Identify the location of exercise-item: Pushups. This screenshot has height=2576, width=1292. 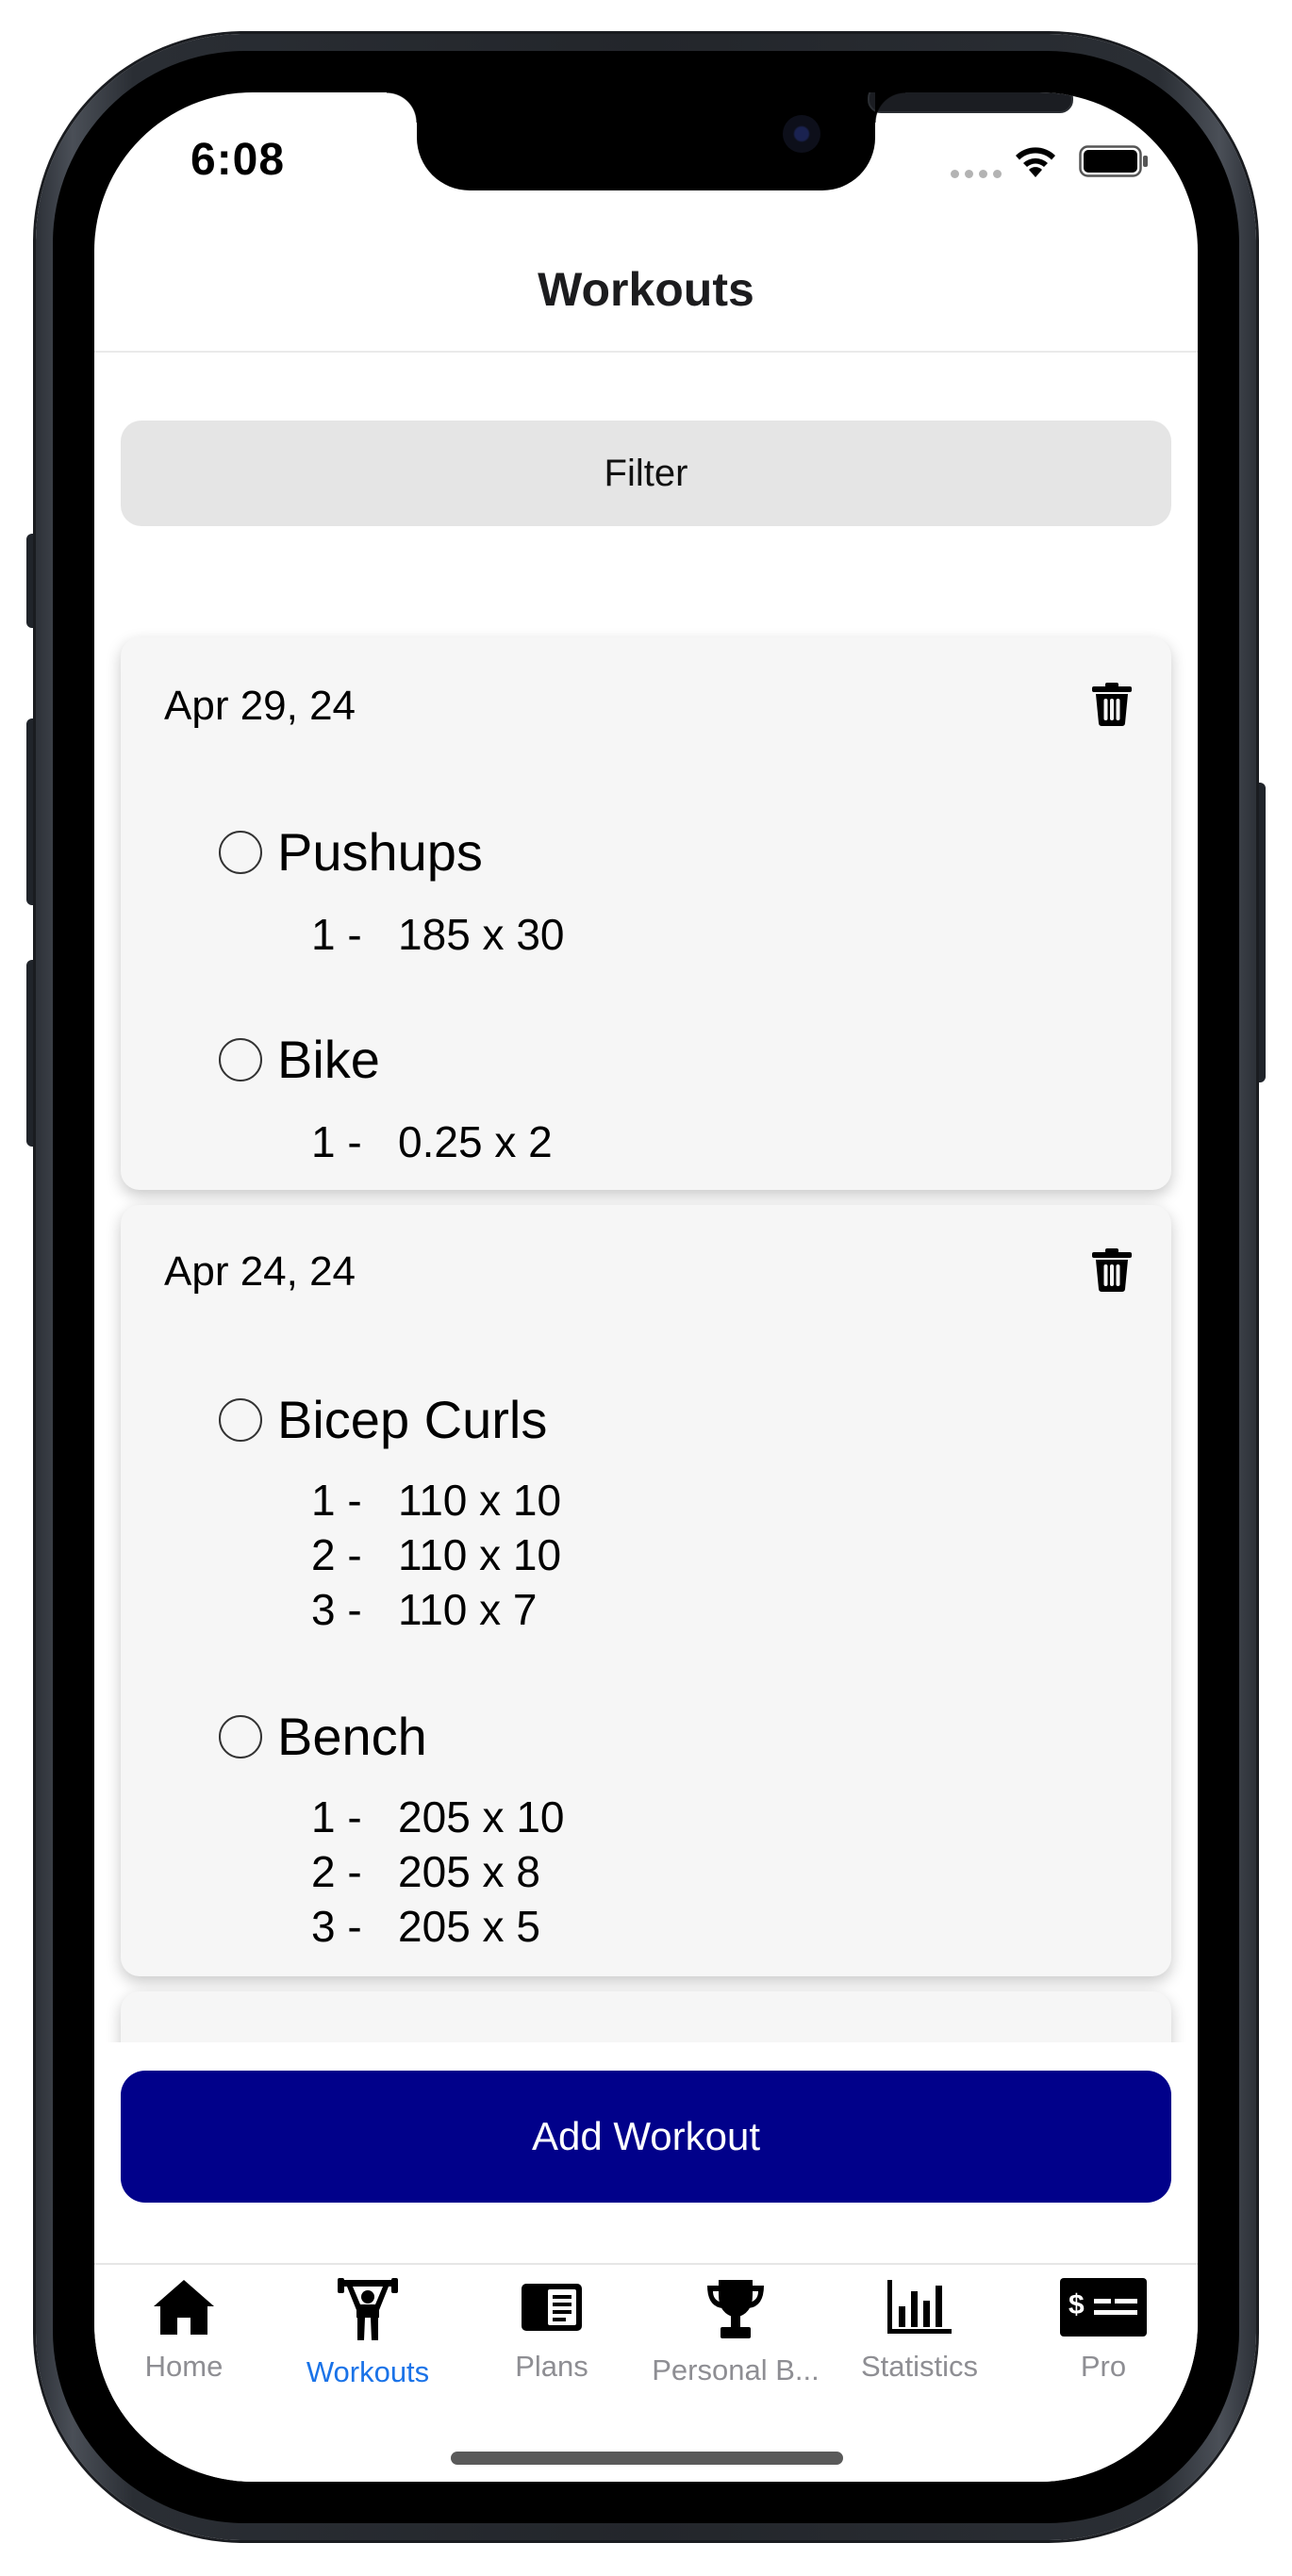
(351, 852).